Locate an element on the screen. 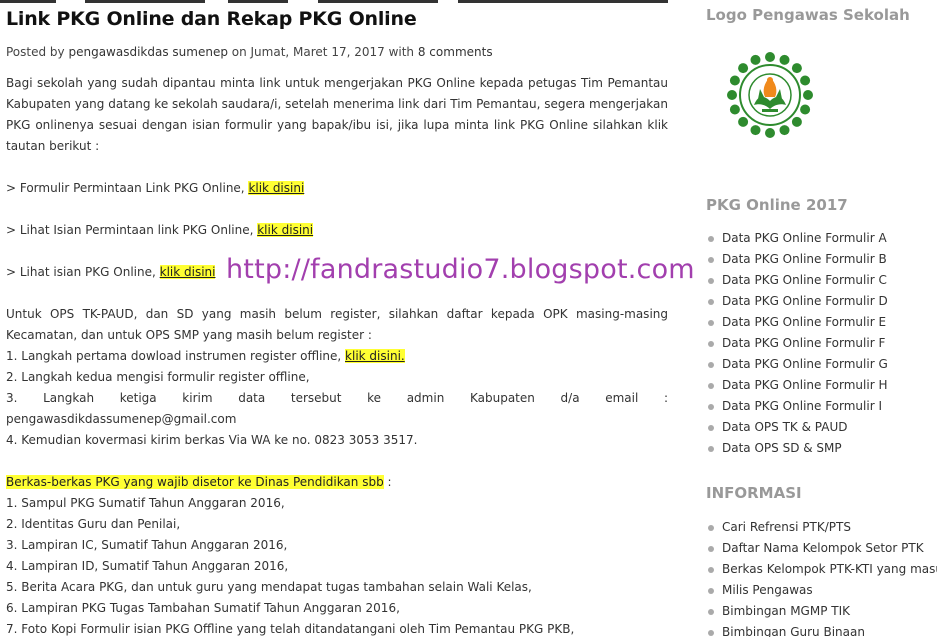  step-1-link: klik disini. is located at coordinates (375, 356).